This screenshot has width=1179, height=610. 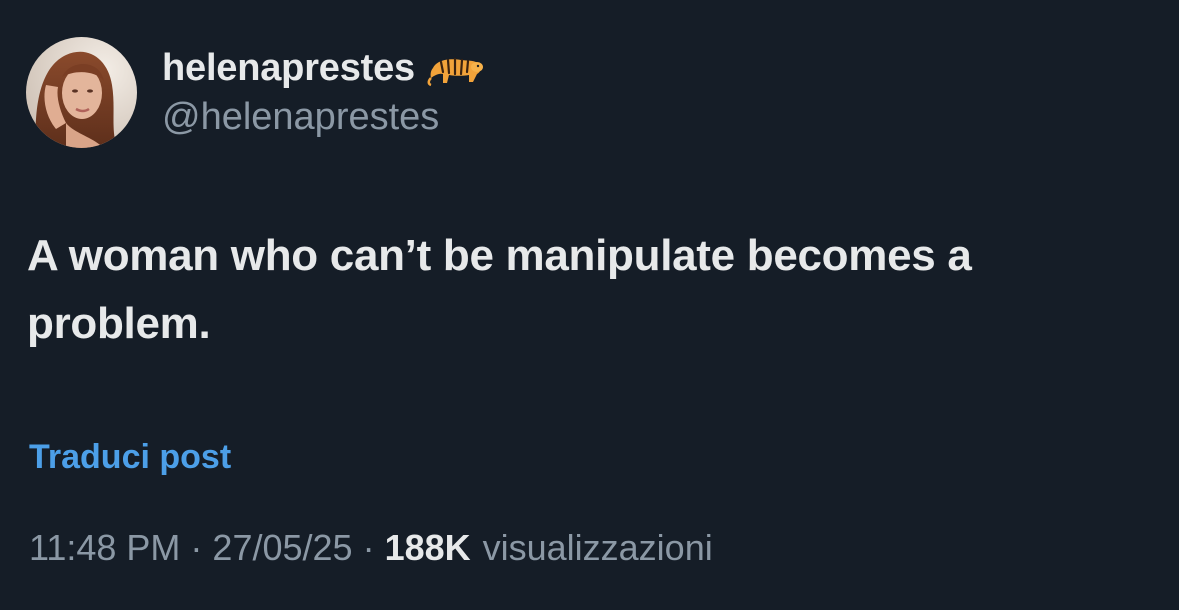 What do you see at coordinates (300, 117) in the screenshot?
I see `author-handle: @helenaprestes` at bounding box center [300, 117].